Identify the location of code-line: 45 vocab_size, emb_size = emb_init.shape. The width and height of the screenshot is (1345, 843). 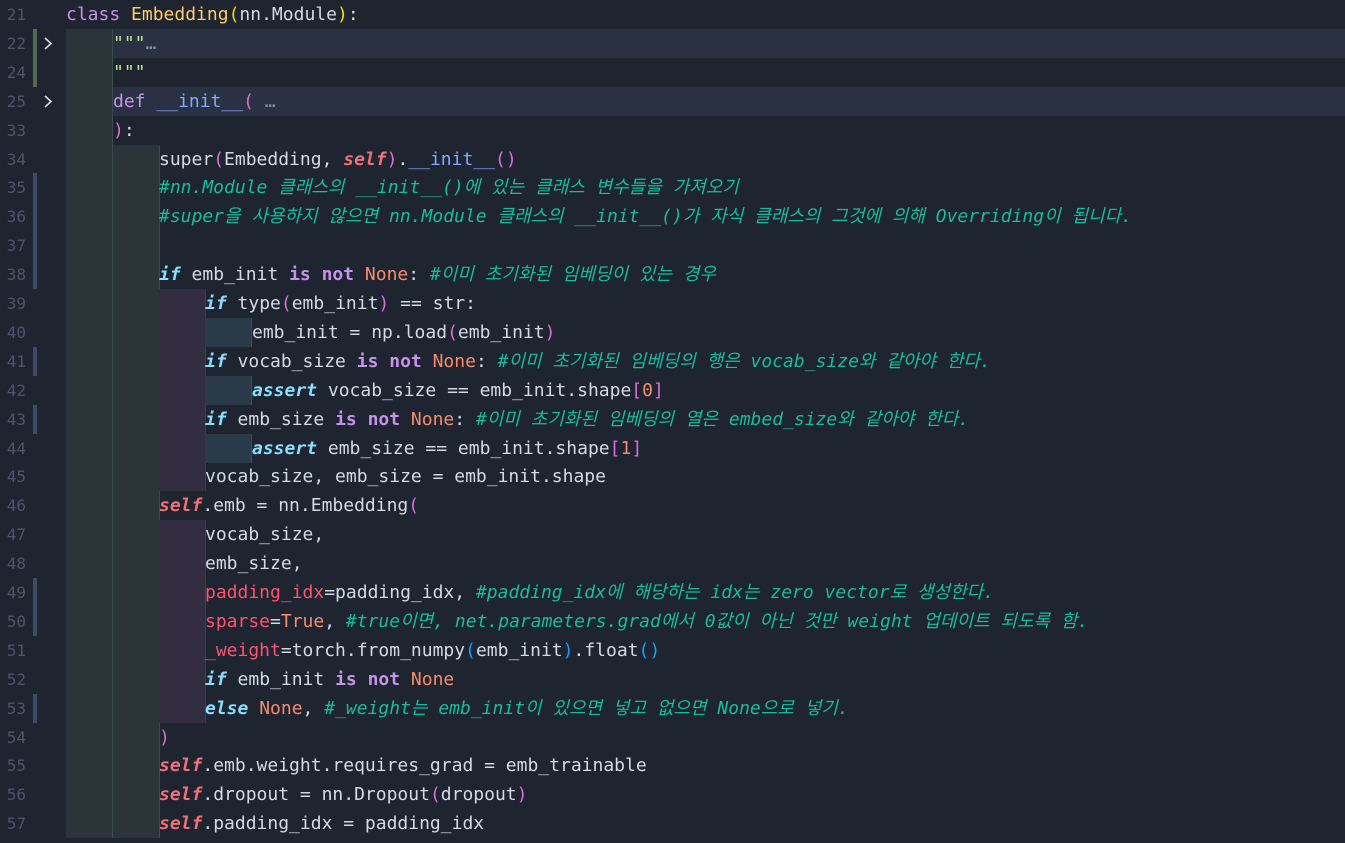
(672, 477).